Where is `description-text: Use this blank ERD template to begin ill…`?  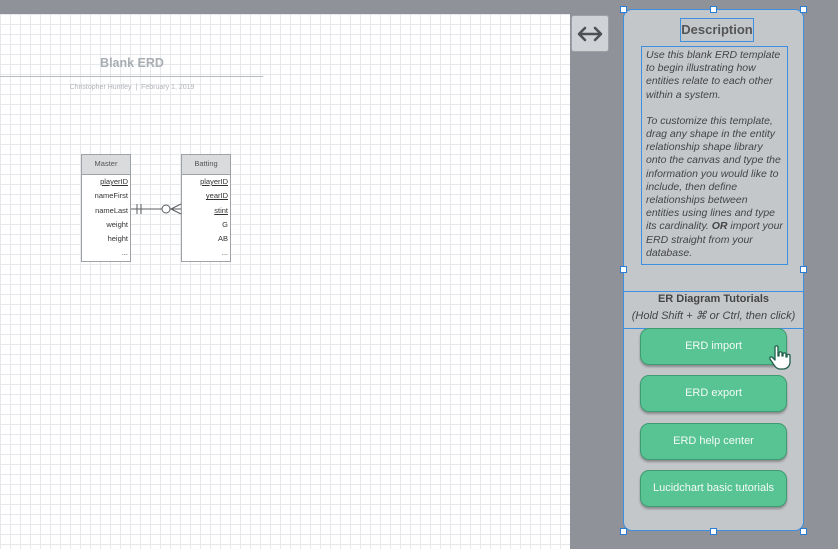
description-text: Use this blank ERD template to begin ill… is located at coordinates (714, 155).